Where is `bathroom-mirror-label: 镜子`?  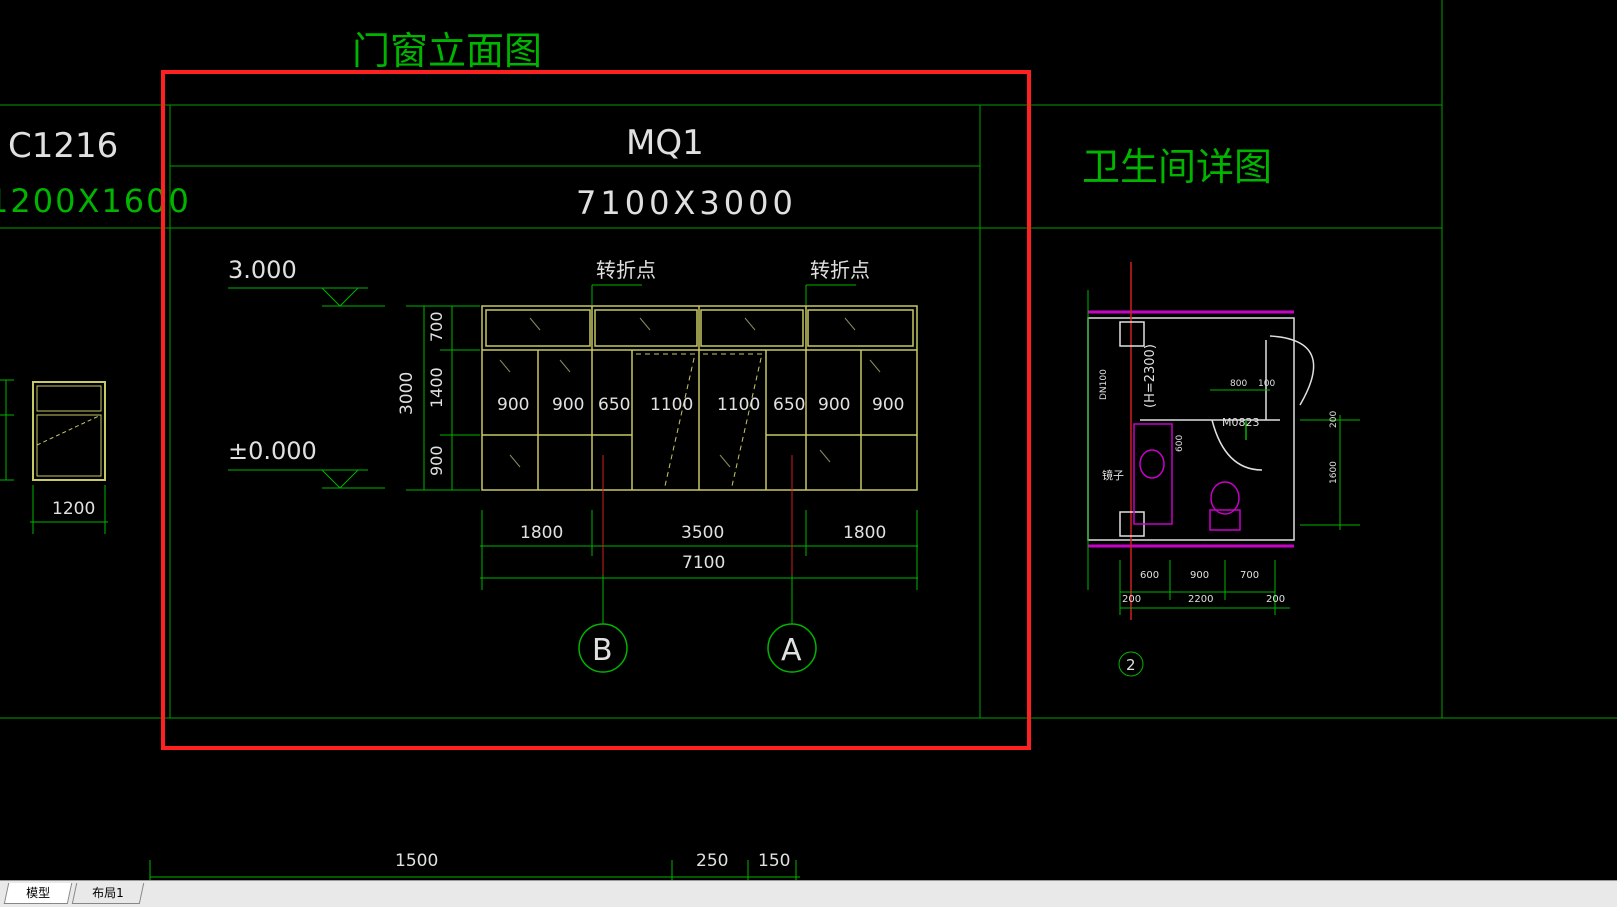 bathroom-mirror-label: 镜子 is located at coordinates (1113, 475).